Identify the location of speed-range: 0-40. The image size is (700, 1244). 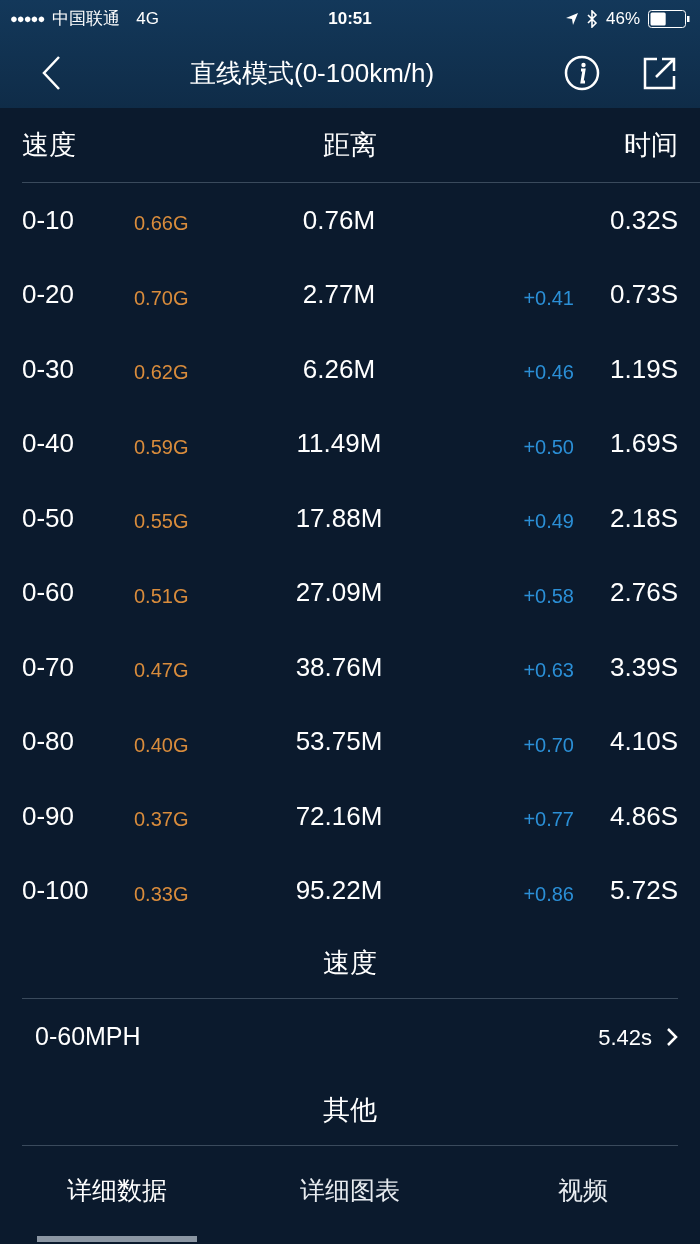
(48, 443).